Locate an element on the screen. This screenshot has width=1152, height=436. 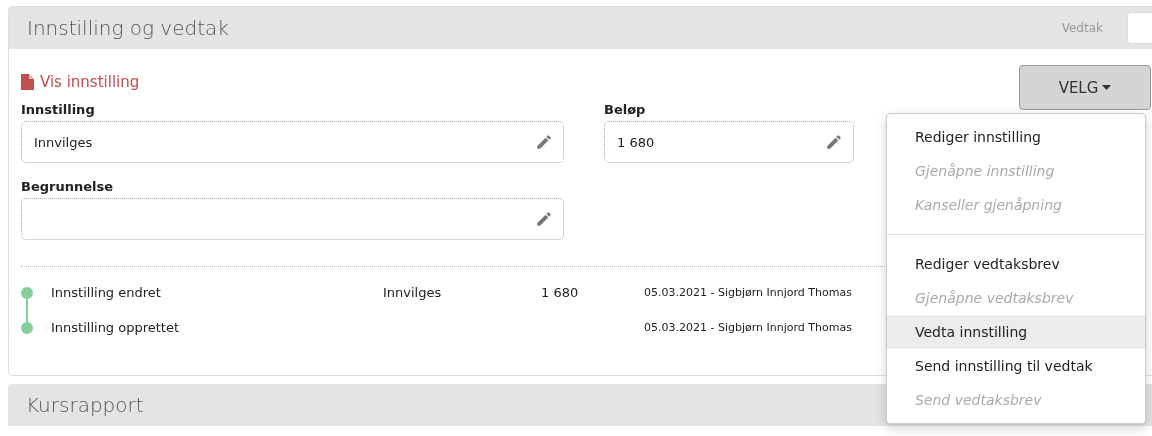
header-label: Vedtak is located at coordinates (1082, 28).